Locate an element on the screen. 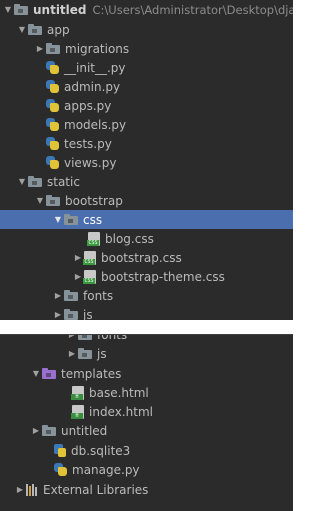  tree-item-external-libraries: ▶ External Libraries is located at coordinates (146, 489).